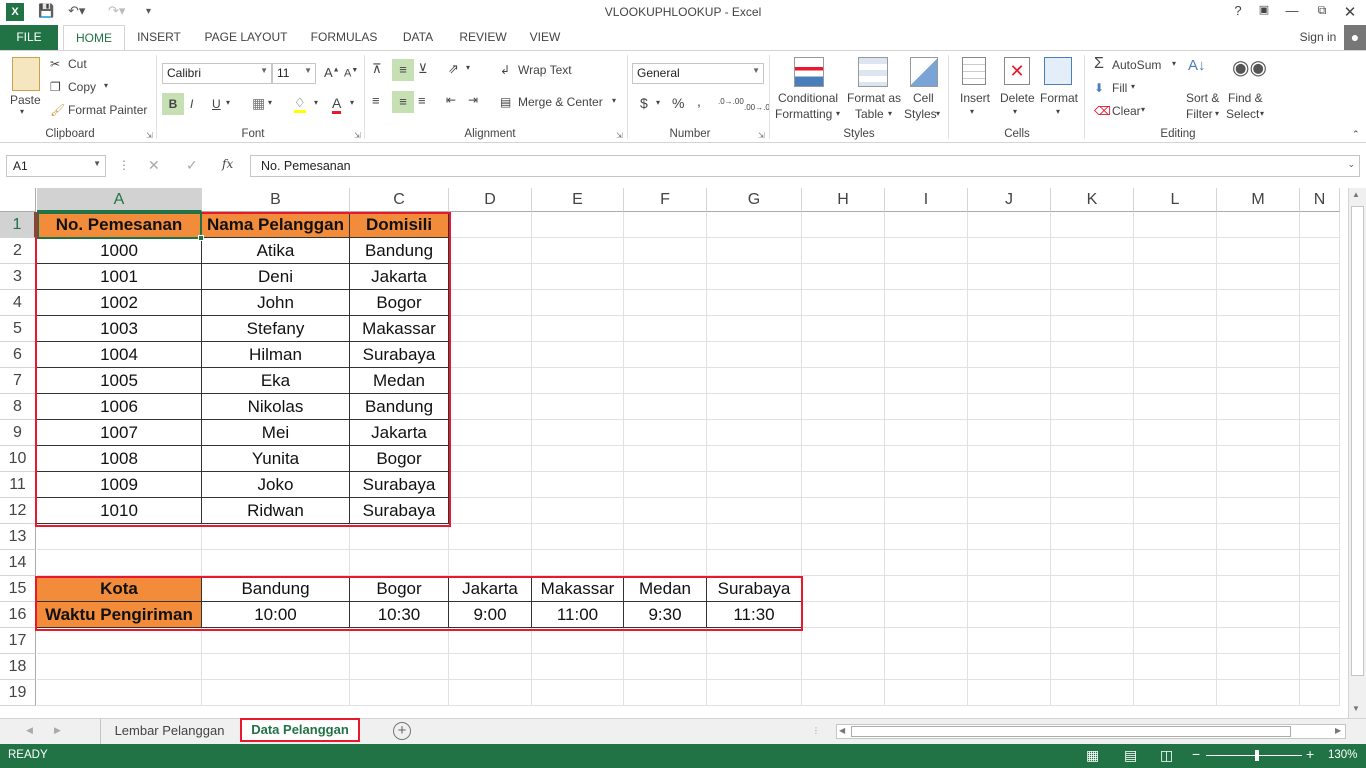 Image resolution: width=1366 pixels, height=768 pixels. What do you see at coordinates (578, 355) in the screenshot?
I see `cell-e6` at bounding box center [578, 355].